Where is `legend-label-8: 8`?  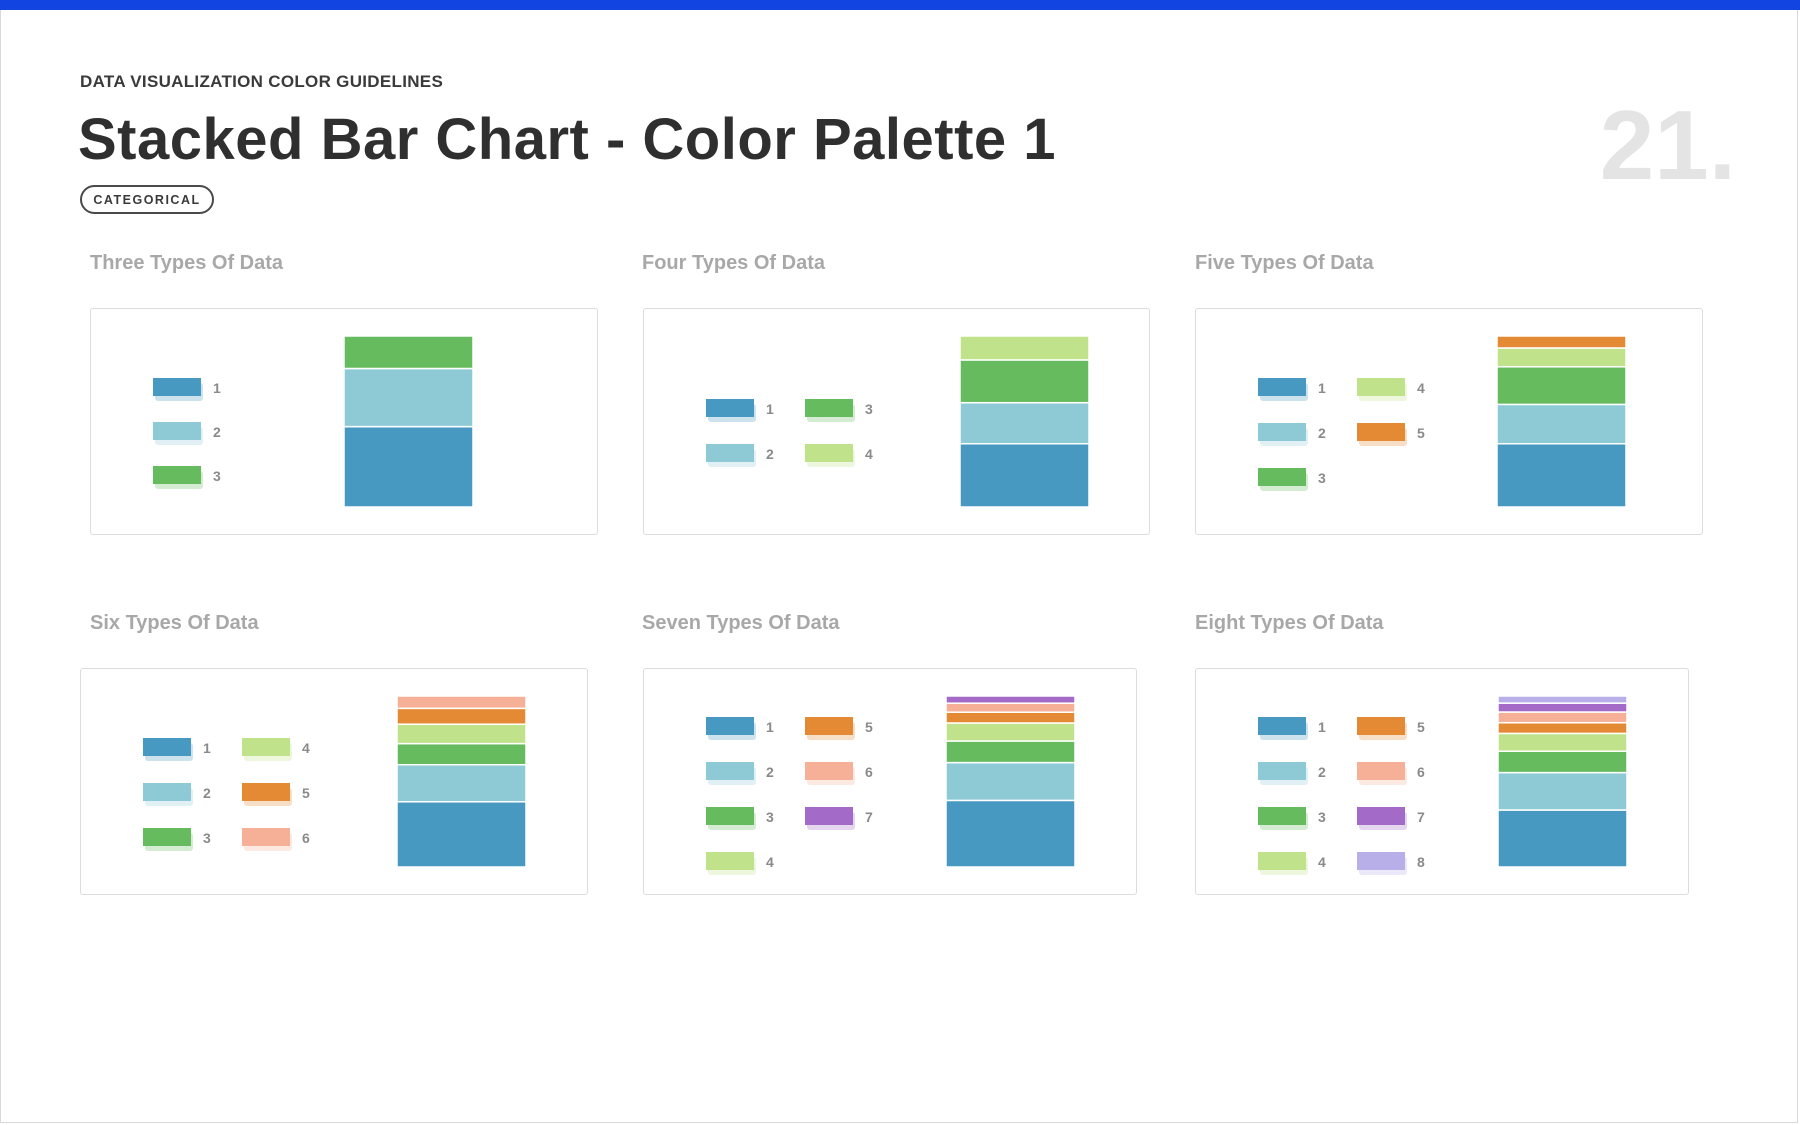
legend-label-8: 8 is located at coordinates (1421, 862).